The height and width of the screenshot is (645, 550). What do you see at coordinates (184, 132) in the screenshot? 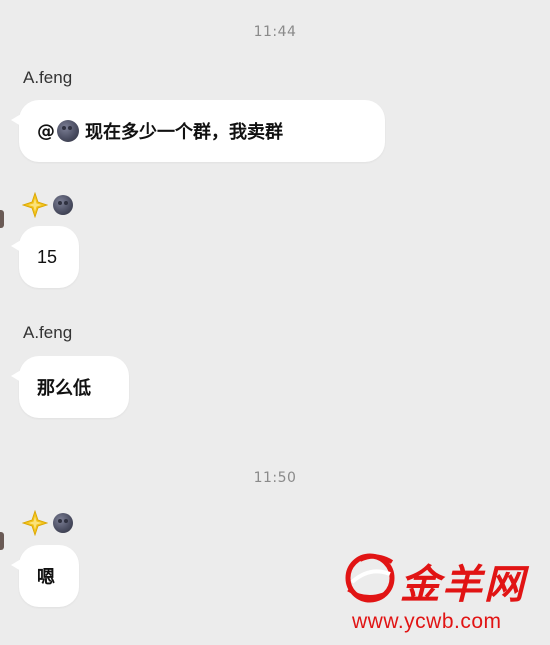
I see `message-text: 现在多少一个群，我卖群` at bounding box center [184, 132].